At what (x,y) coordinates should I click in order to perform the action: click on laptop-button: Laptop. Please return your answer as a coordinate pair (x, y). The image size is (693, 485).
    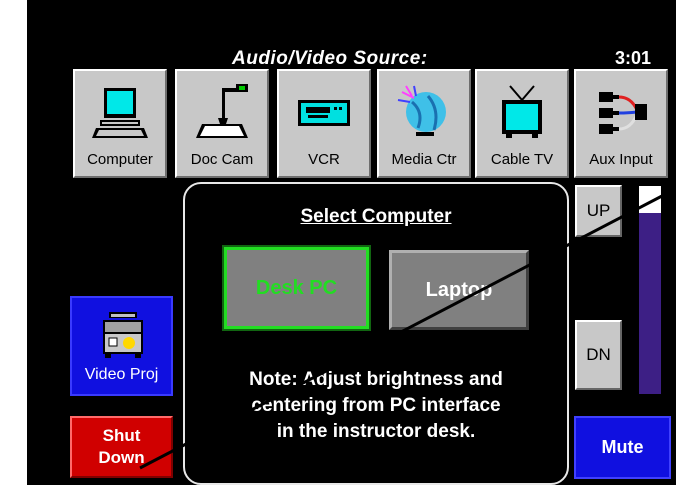
    Looking at the image, I should click on (459, 290).